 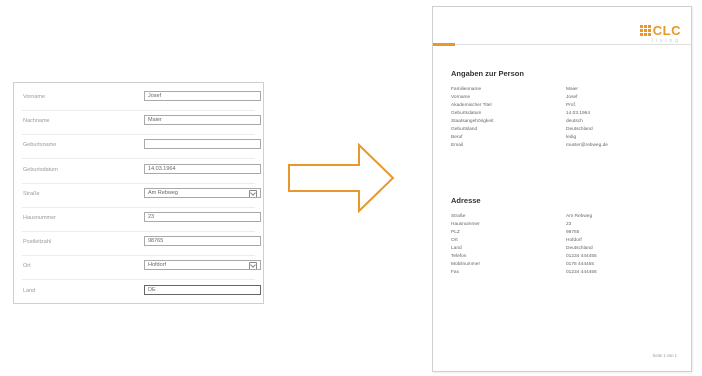 What do you see at coordinates (455, 272) in the screenshot?
I see `detail-key: Fax` at bounding box center [455, 272].